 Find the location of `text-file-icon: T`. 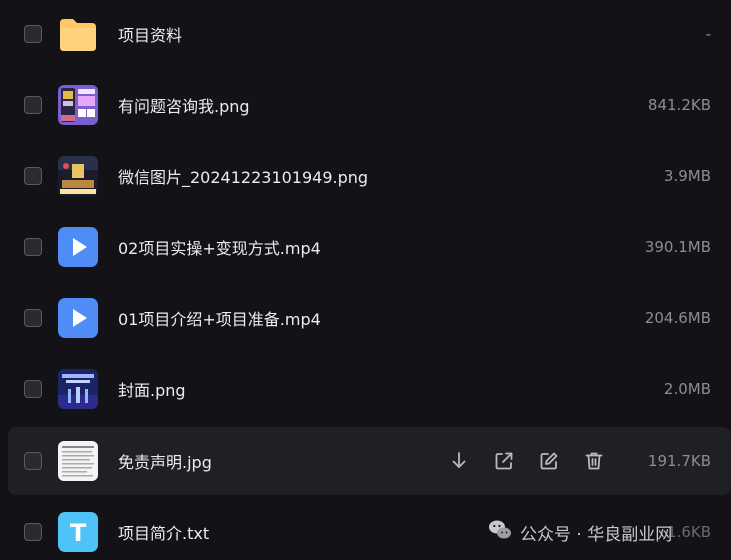

text-file-icon: T is located at coordinates (78, 532).